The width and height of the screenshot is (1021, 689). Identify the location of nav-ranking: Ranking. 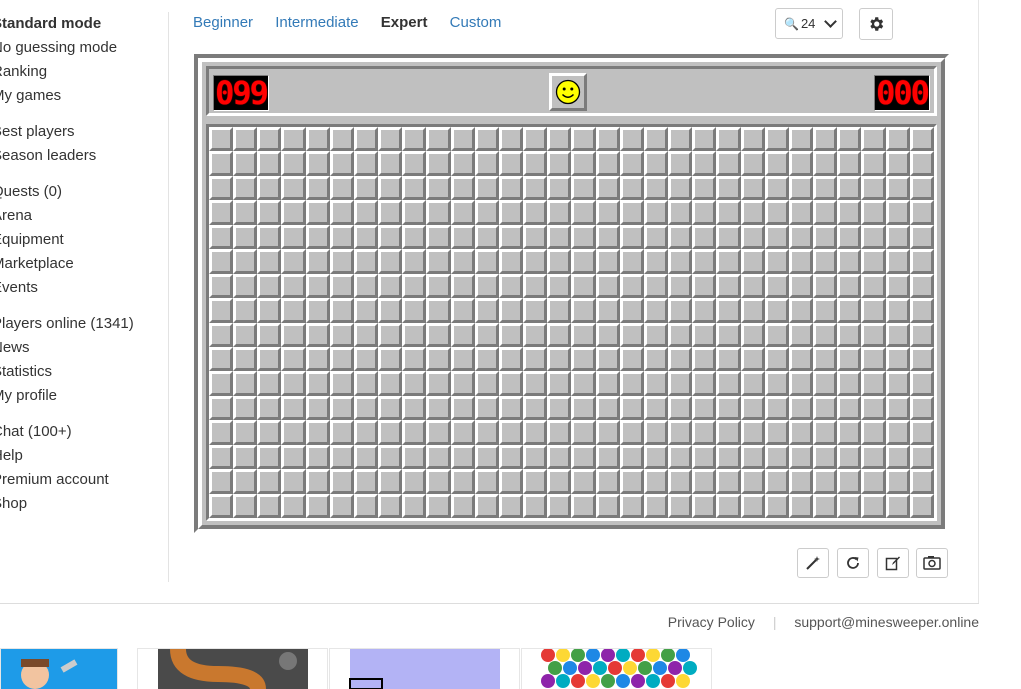
(83, 72).